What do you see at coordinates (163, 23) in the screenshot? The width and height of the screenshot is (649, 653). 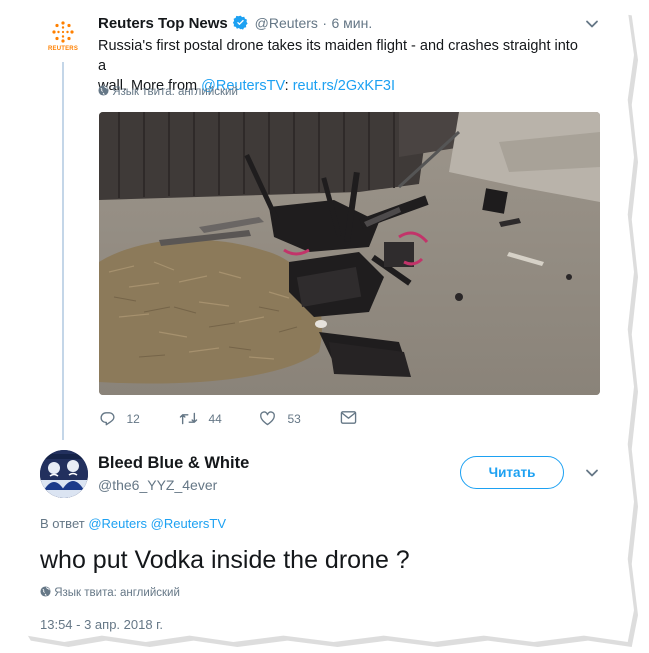 I see `reuters-author-name: Reuters Top News` at bounding box center [163, 23].